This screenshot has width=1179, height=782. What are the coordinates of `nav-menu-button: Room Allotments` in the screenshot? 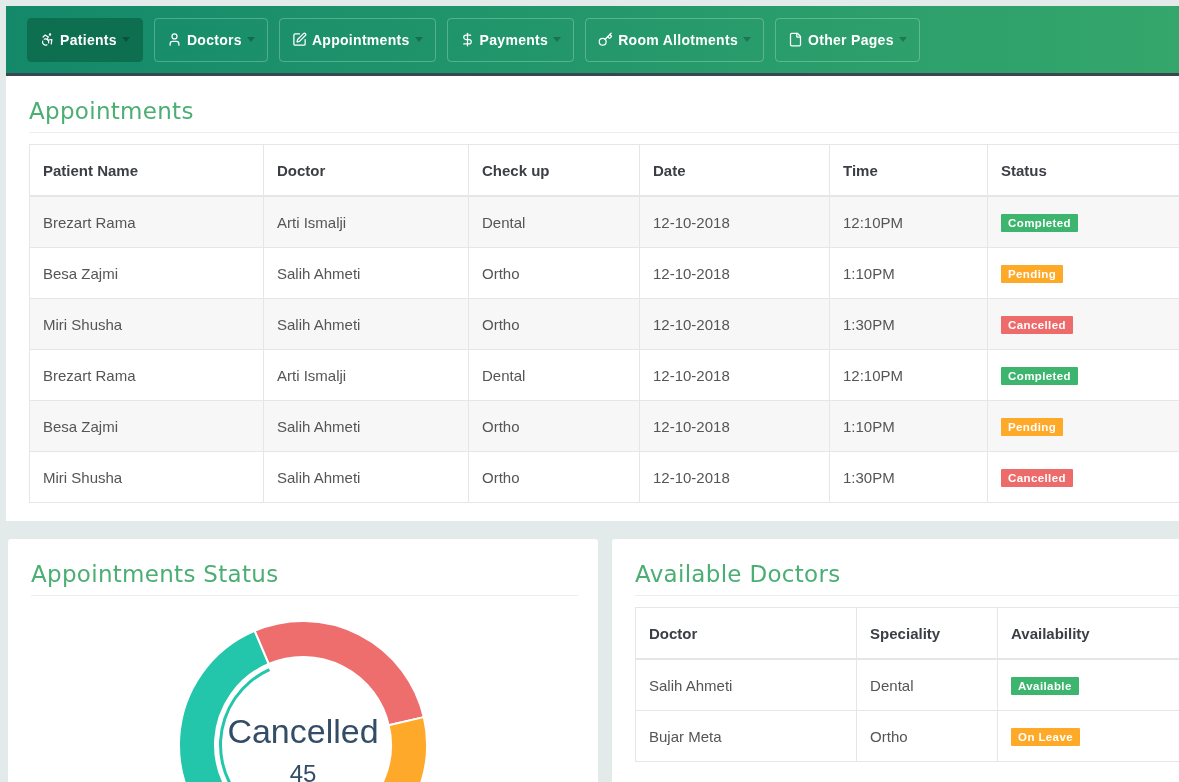 It's located at (674, 39).